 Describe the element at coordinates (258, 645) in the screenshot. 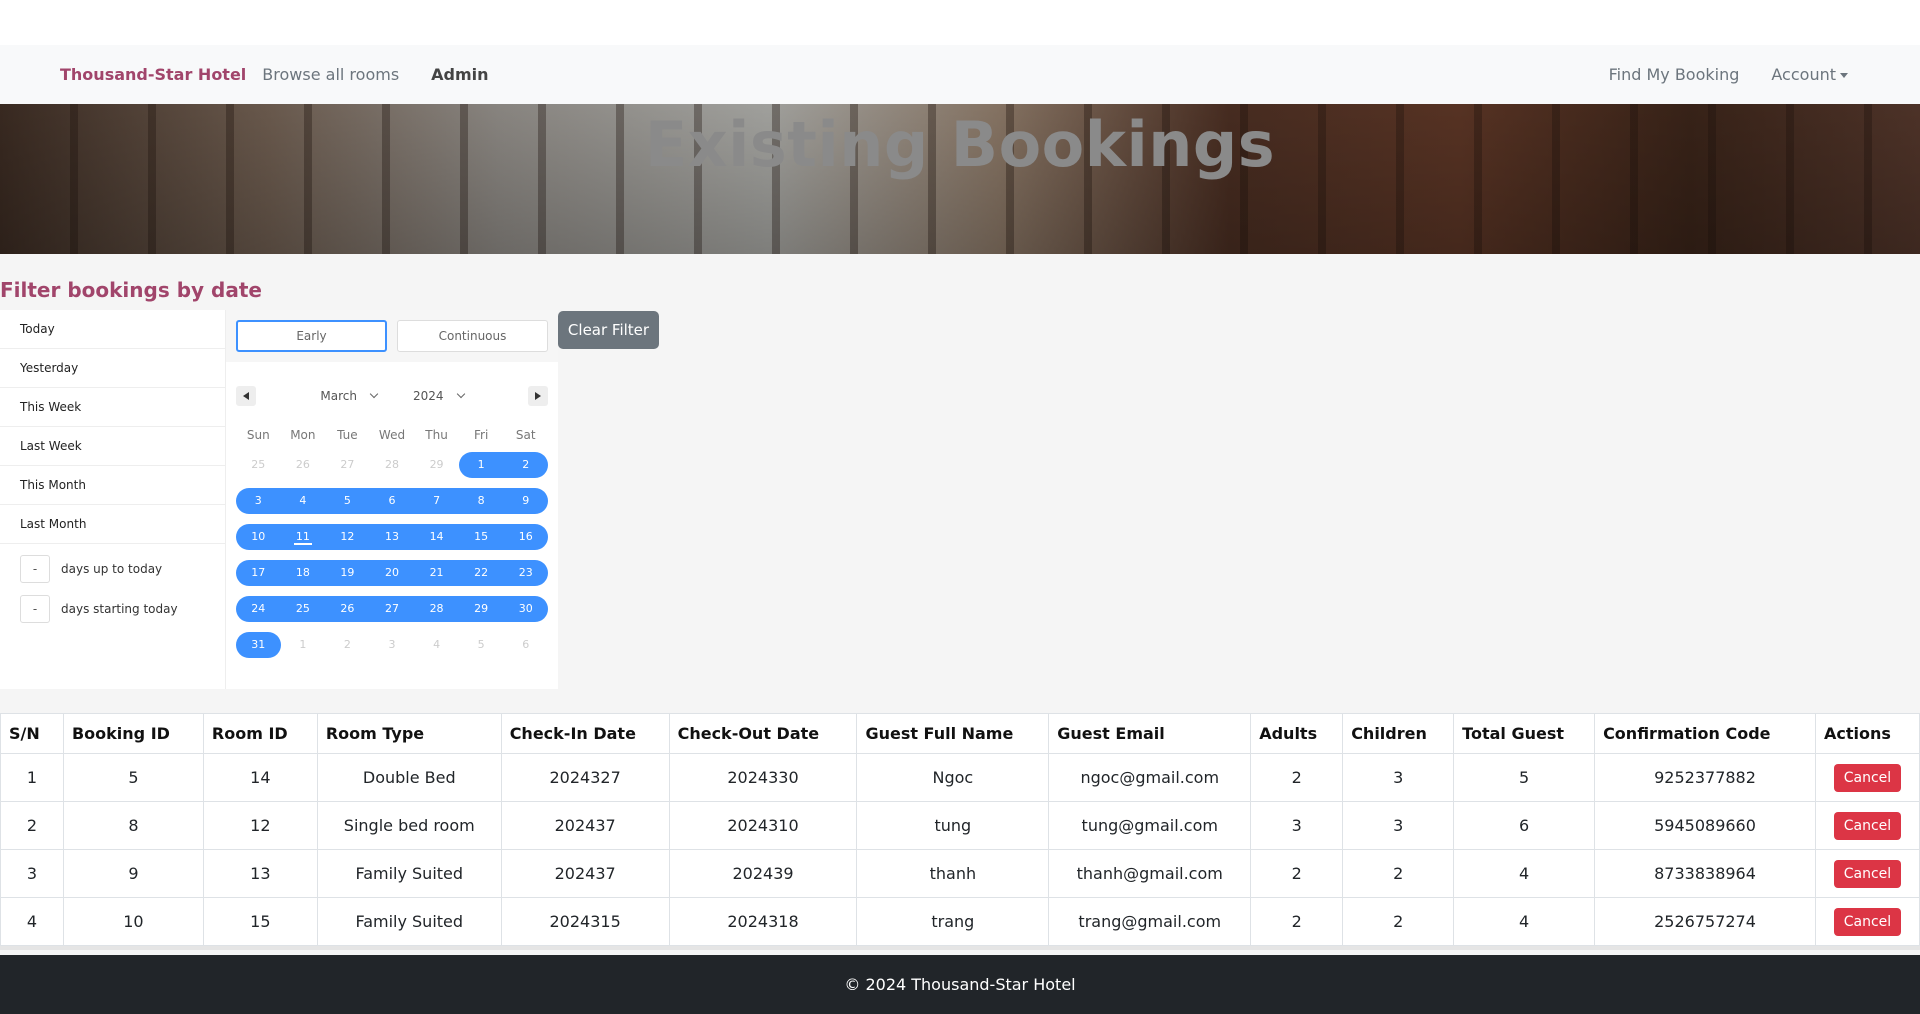

I see `calendar-day: 31` at that location.